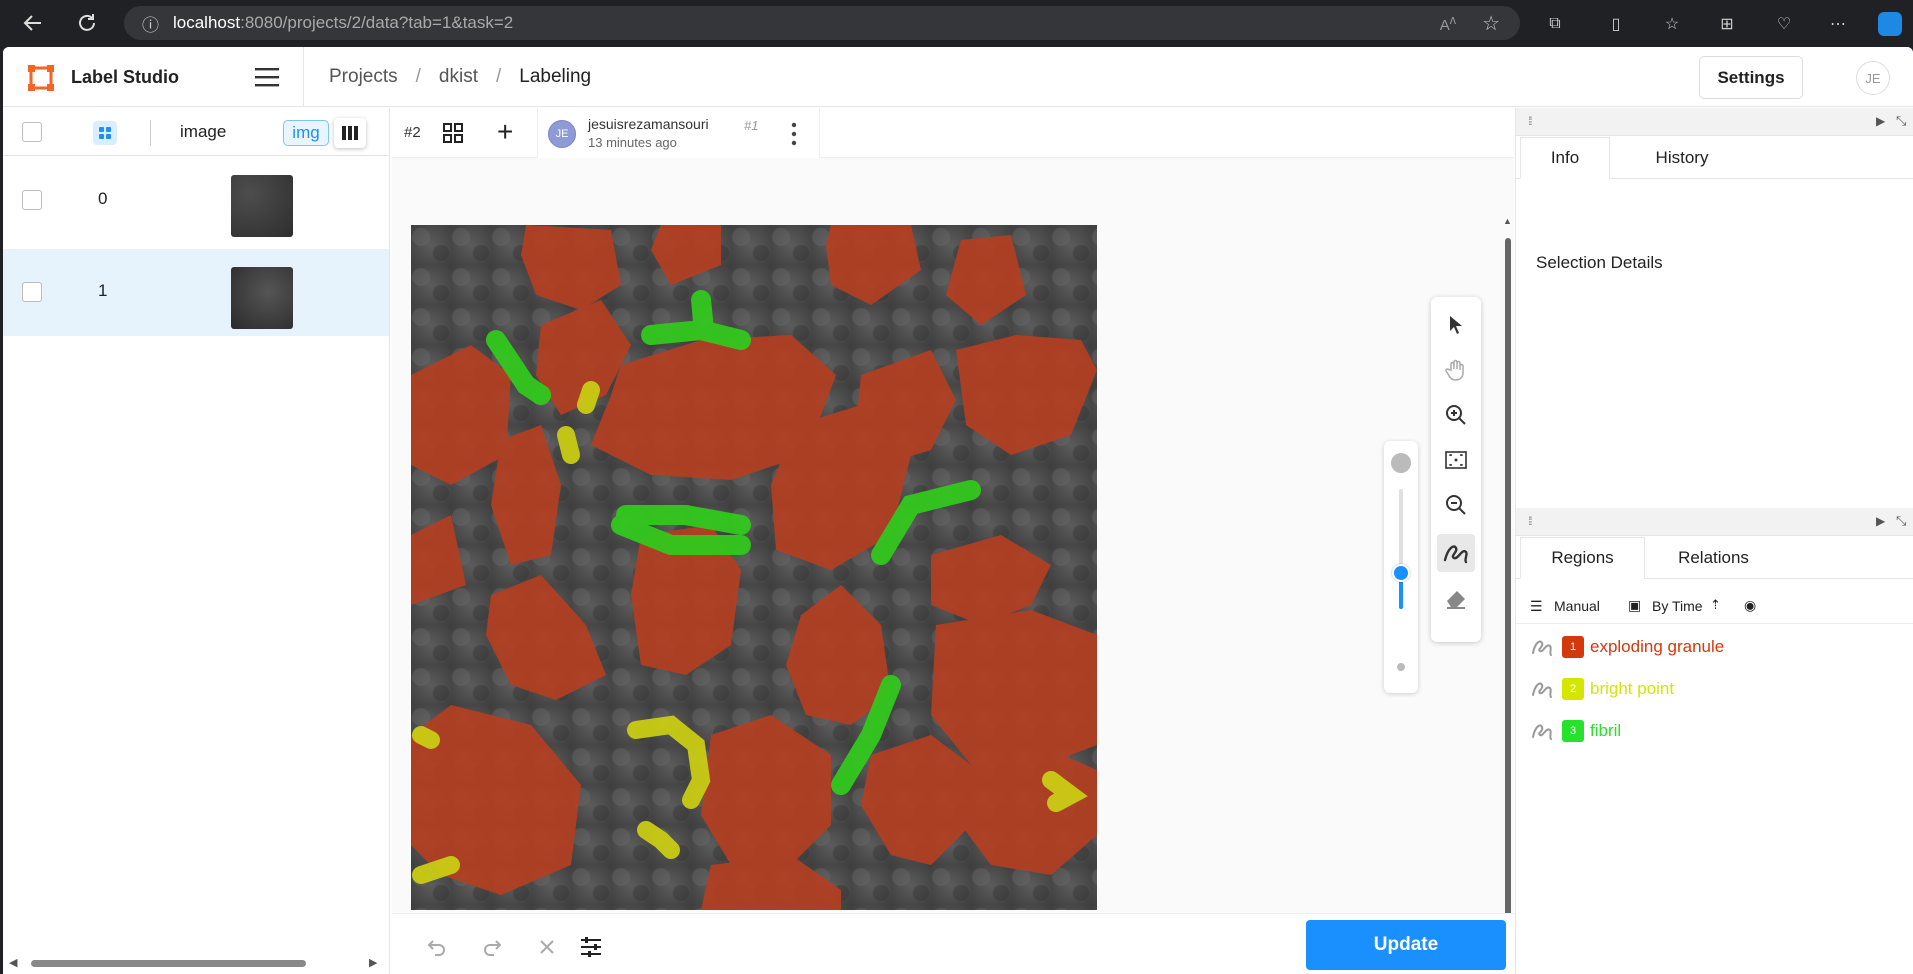 The width and height of the screenshot is (1913, 974). What do you see at coordinates (953, 943) in the screenshot?
I see `bottom-bar: Update` at bounding box center [953, 943].